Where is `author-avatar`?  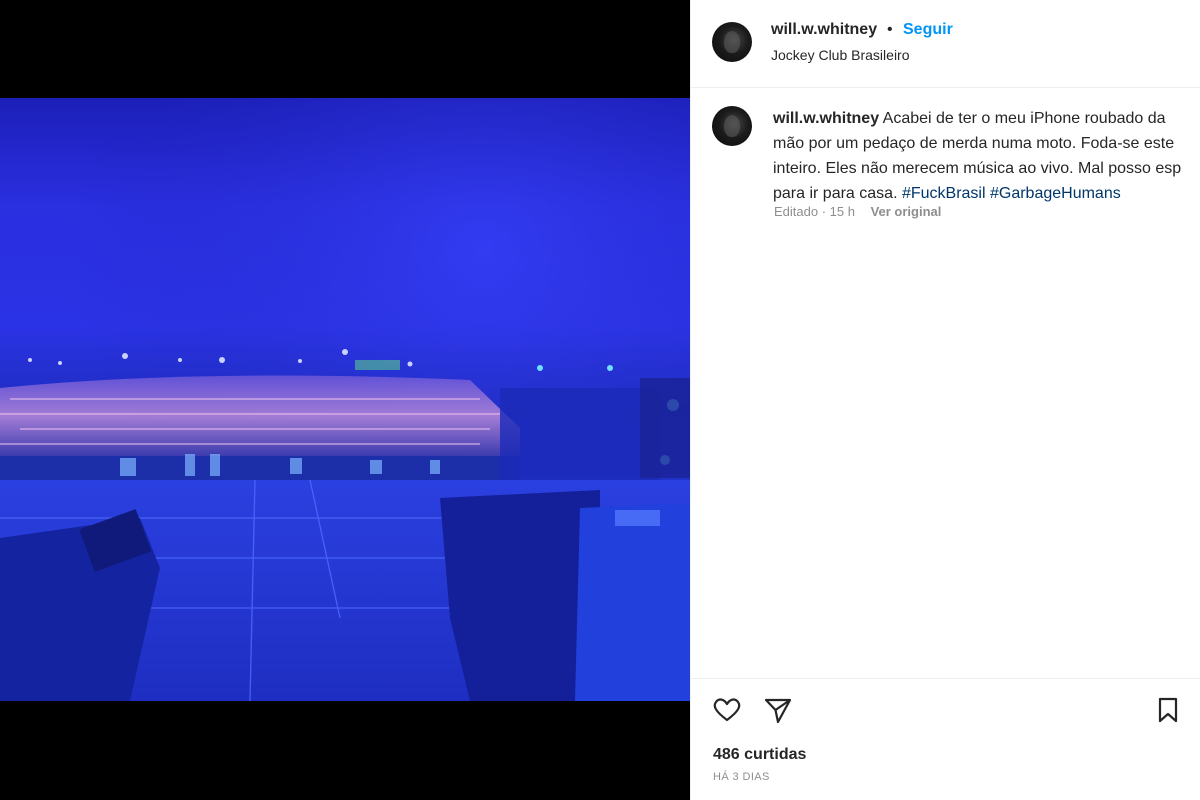
author-avatar is located at coordinates (732, 42).